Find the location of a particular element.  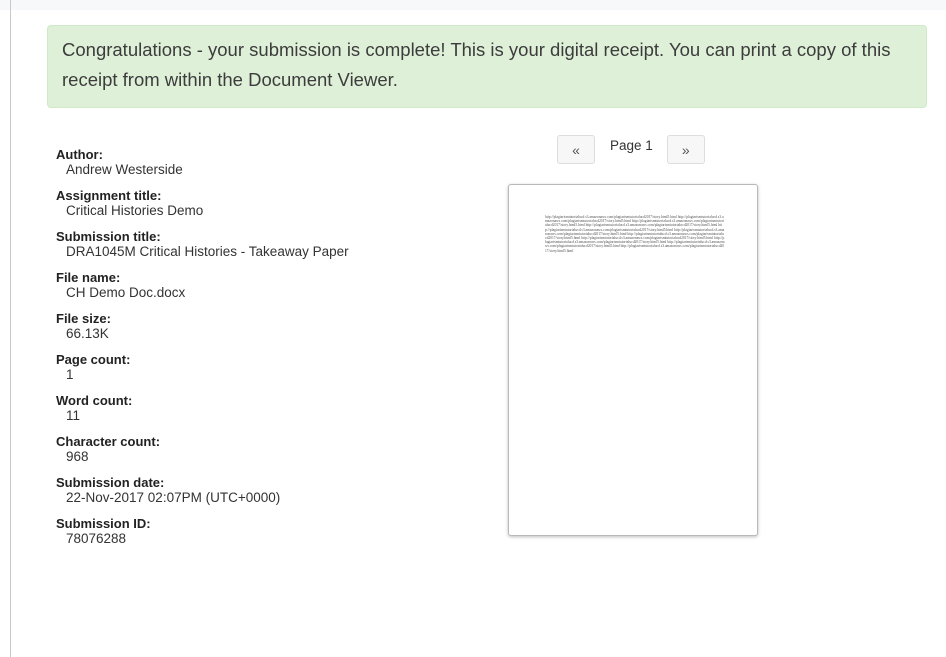

field-author: Author: Andrew Westerside is located at coordinates (266, 163).